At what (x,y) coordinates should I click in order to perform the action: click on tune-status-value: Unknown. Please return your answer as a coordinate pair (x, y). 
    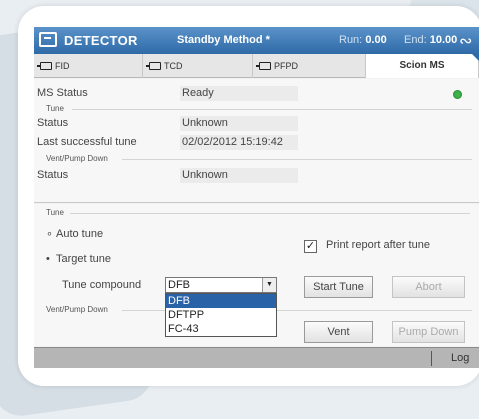
    Looking at the image, I should click on (239, 123).